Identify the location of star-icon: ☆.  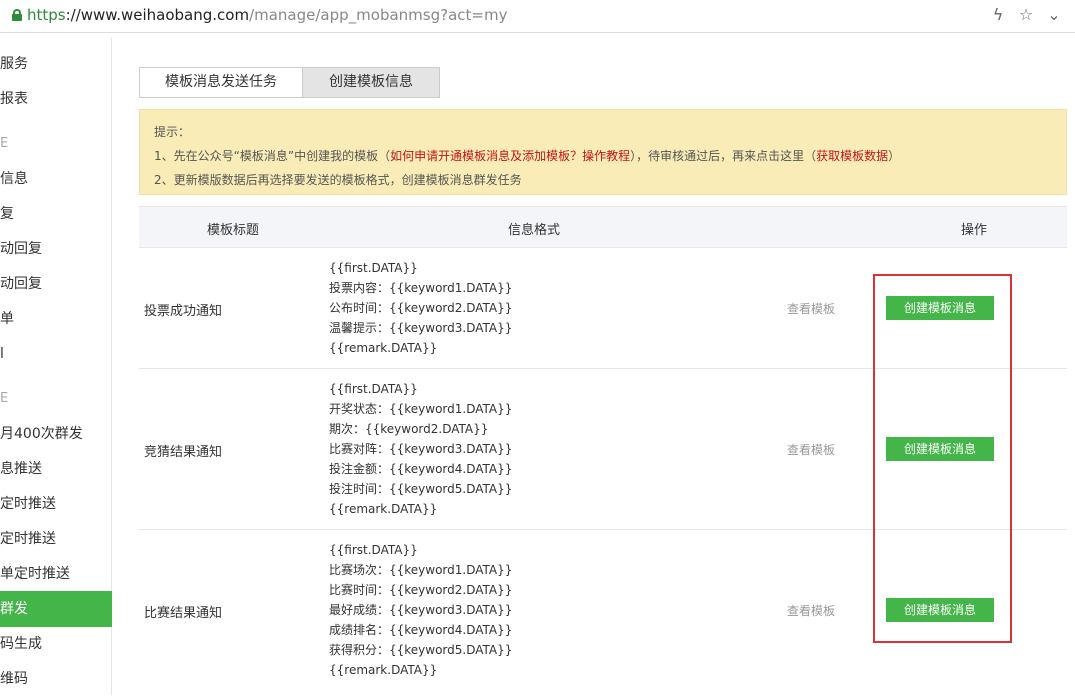
(1026, 14).